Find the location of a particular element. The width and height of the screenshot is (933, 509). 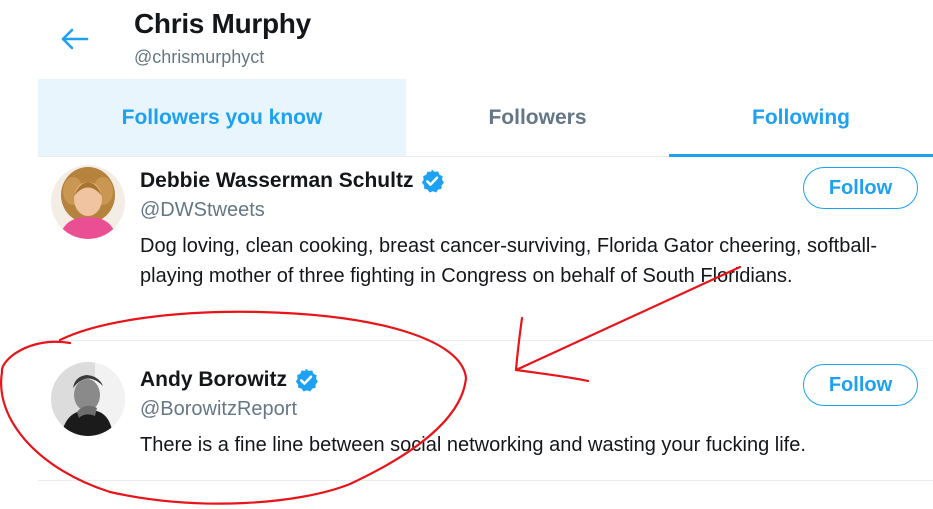

user-name-link: Andy Borowitz is located at coordinates (229, 380).